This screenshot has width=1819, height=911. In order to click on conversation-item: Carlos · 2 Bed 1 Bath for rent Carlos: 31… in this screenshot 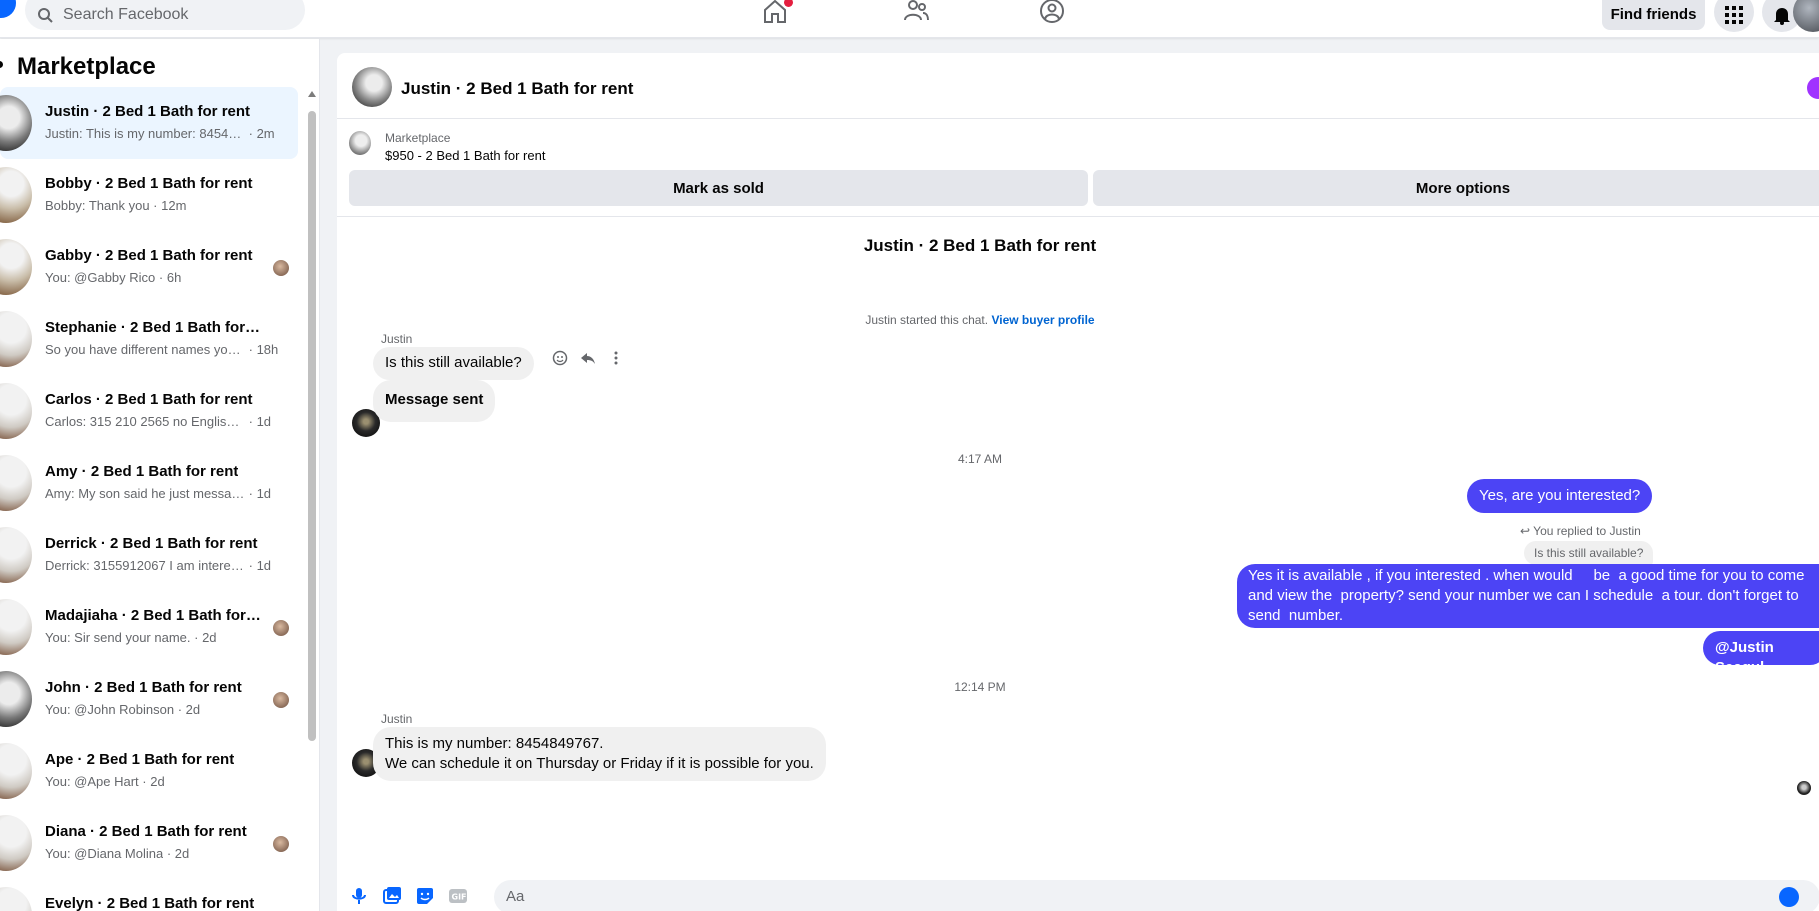, I will do `click(149, 411)`.